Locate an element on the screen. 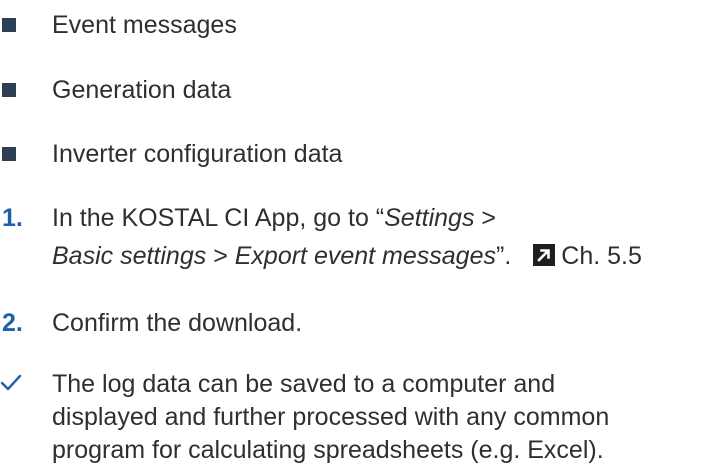 This screenshot has width=724, height=469. step-number: 1. is located at coordinates (12, 218).